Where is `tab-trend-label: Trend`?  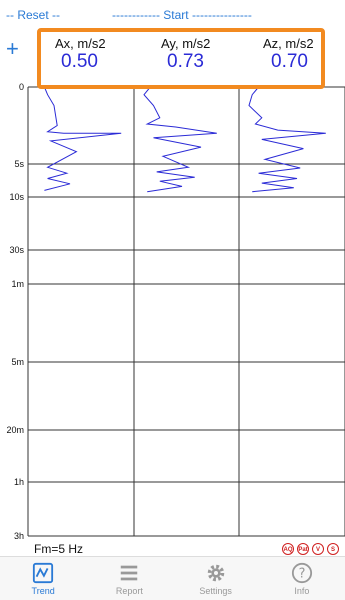
tab-trend-label: Trend is located at coordinates (43, 590).